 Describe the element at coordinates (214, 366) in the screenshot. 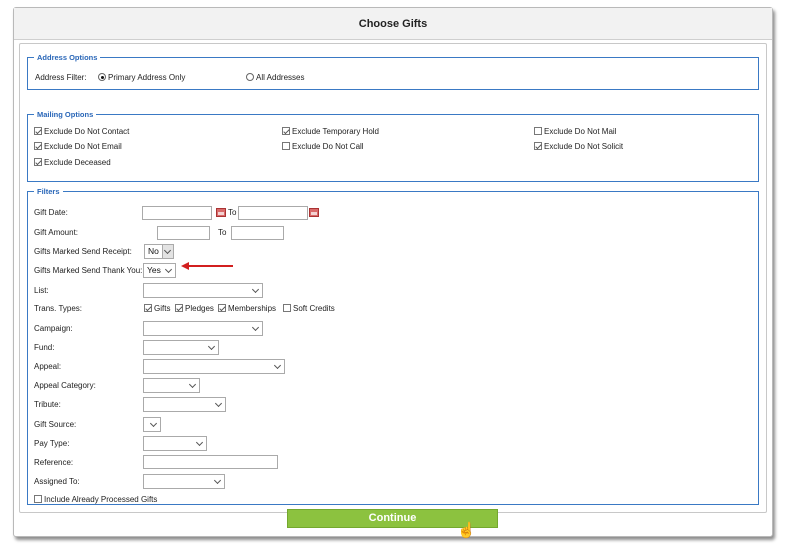

I see `appeal-select` at that location.